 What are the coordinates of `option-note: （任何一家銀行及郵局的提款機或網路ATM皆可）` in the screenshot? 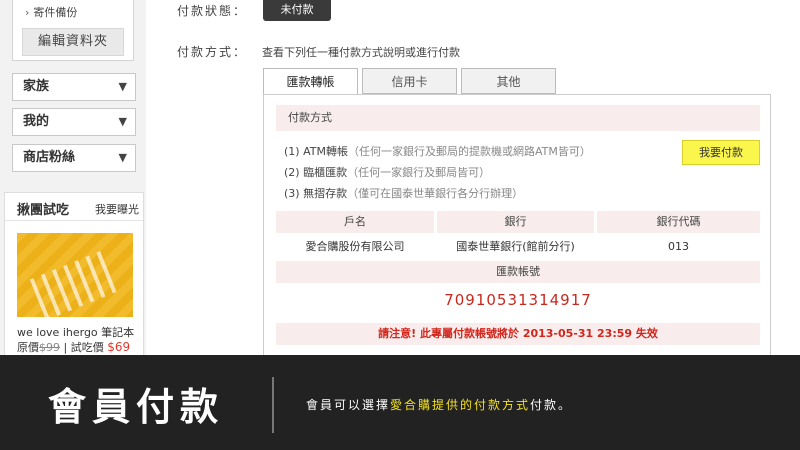 It's located at (469, 151).